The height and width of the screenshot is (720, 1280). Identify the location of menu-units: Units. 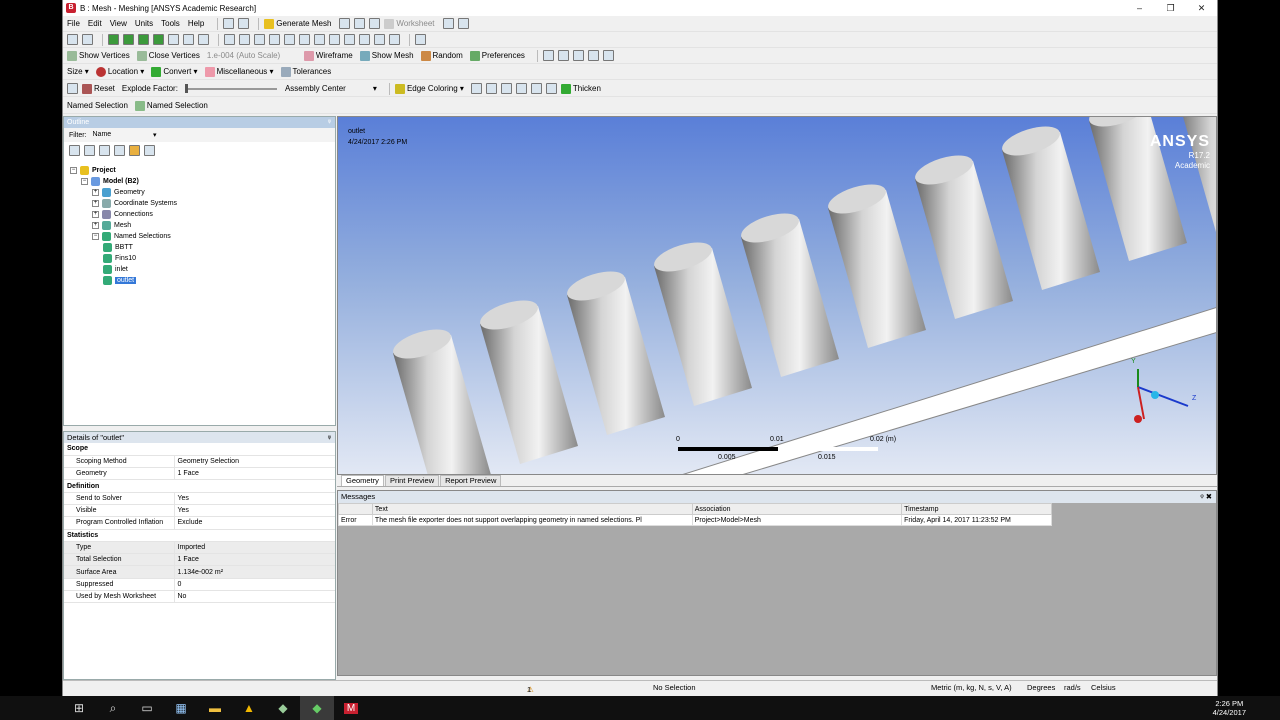
(144, 23).